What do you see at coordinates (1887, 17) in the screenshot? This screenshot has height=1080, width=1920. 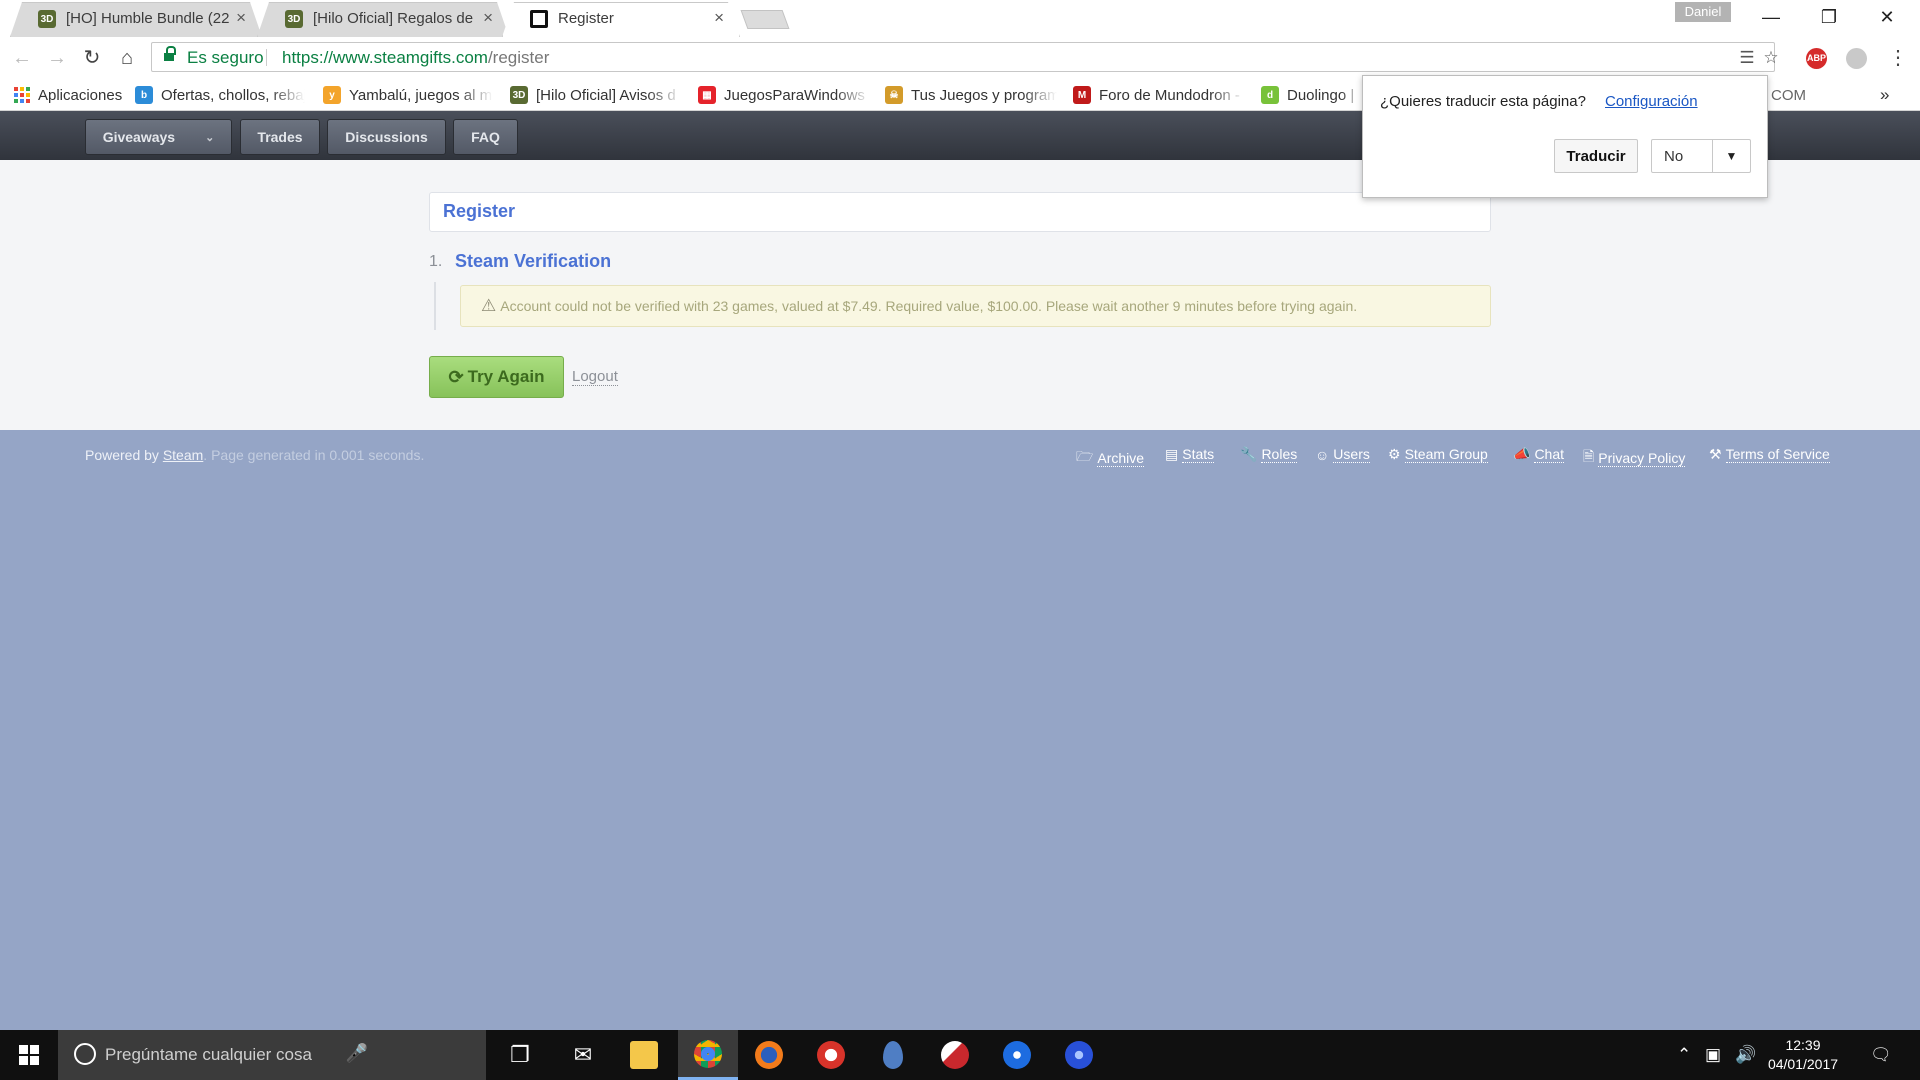 I see `close-window-icon: ✕` at bounding box center [1887, 17].